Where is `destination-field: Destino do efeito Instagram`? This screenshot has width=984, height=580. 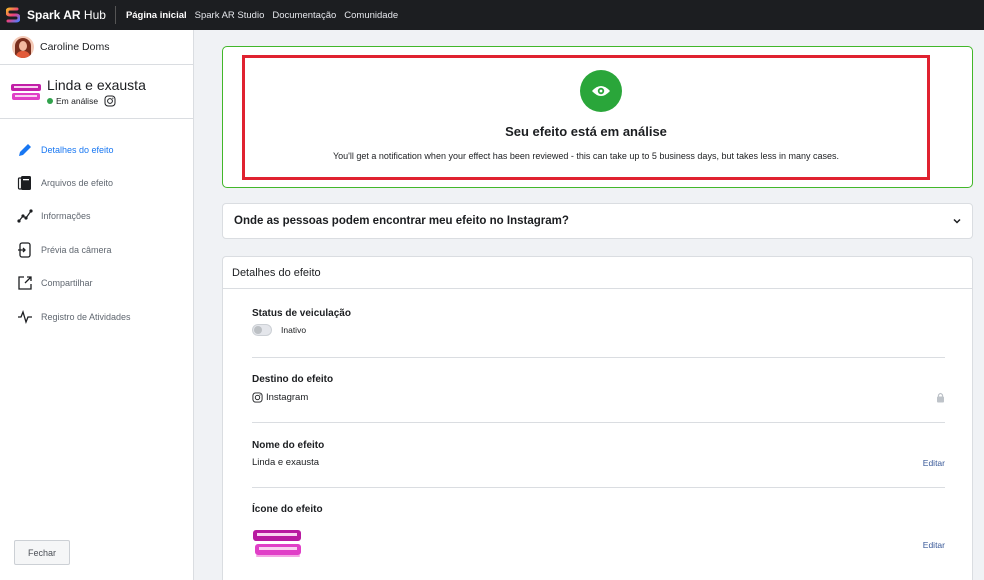
destination-field: Destino do efeito Instagram is located at coordinates (598, 388).